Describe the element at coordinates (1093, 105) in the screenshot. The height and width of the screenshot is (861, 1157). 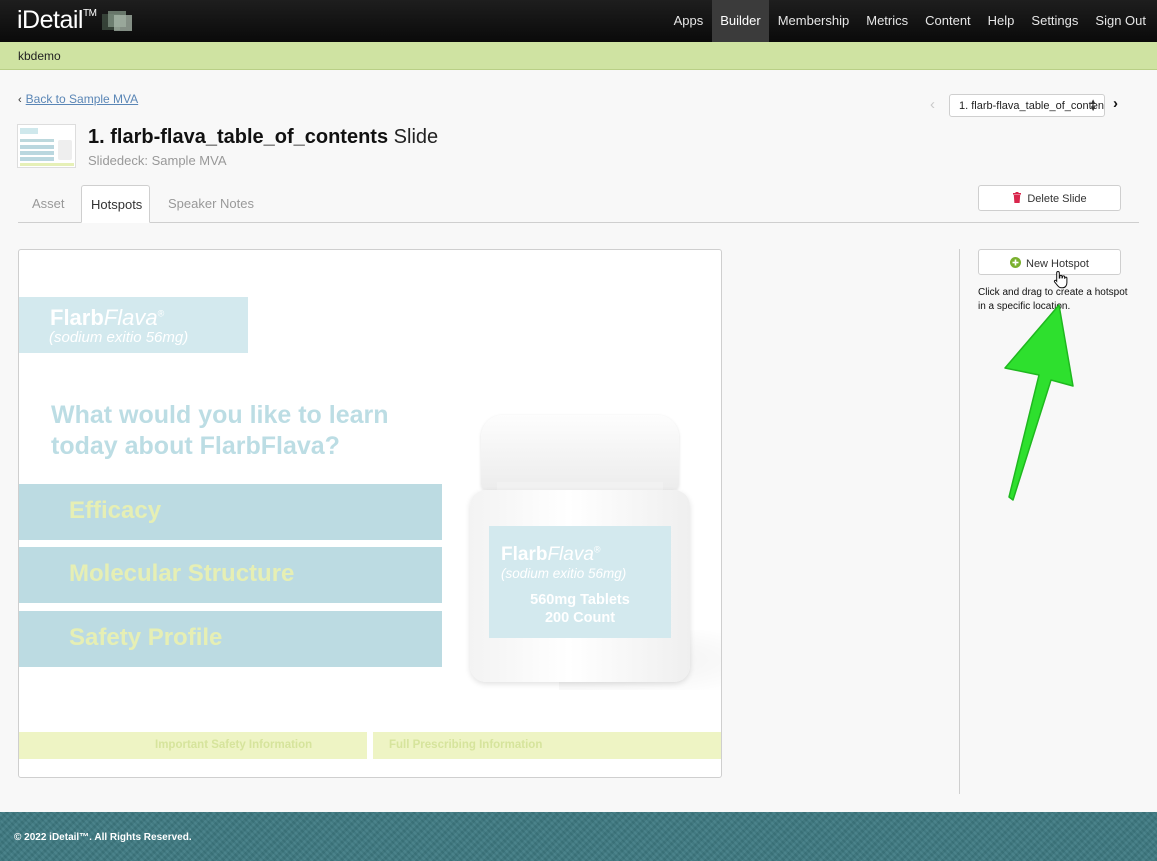
I see `select-updown-icon: ▲ ▼` at that location.